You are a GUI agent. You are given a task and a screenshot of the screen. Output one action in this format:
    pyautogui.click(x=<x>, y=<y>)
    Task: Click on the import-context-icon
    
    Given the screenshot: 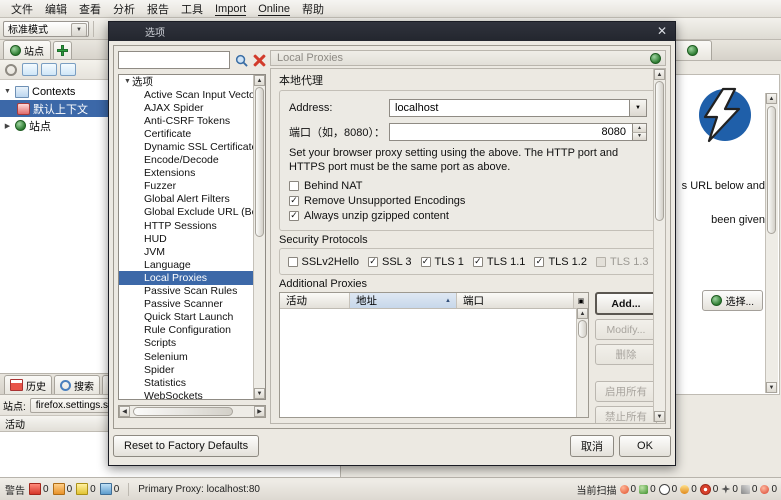 What is the action you would take?
    pyautogui.click(x=49, y=69)
    